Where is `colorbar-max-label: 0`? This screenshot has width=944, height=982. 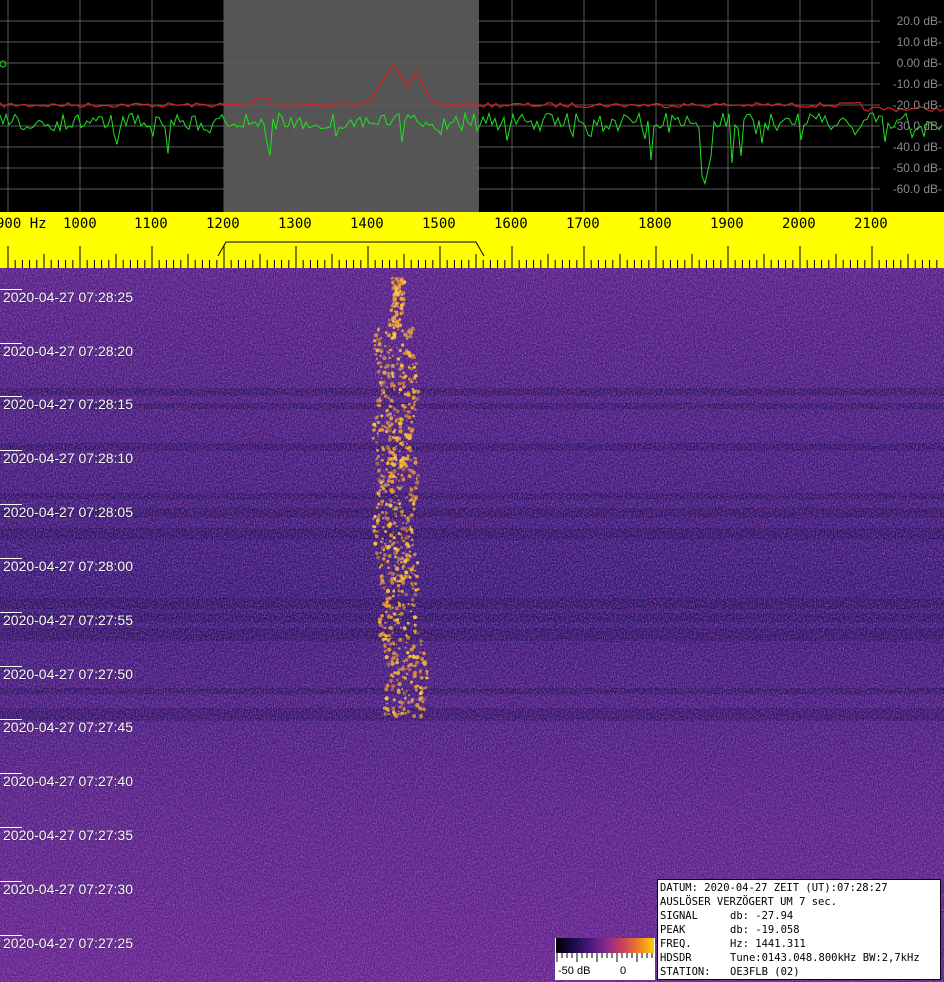
colorbar-max-label: 0 is located at coordinates (623, 971).